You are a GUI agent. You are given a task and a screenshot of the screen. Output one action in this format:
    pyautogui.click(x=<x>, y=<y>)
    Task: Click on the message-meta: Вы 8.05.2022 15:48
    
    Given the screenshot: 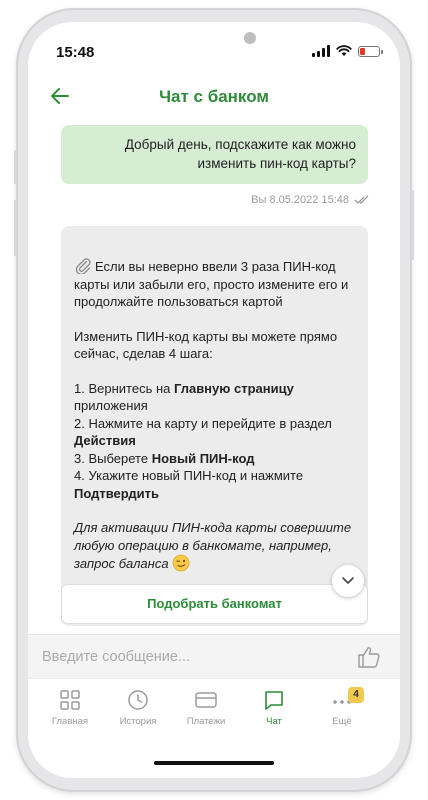 What is the action you would take?
    pyautogui.click(x=310, y=200)
    